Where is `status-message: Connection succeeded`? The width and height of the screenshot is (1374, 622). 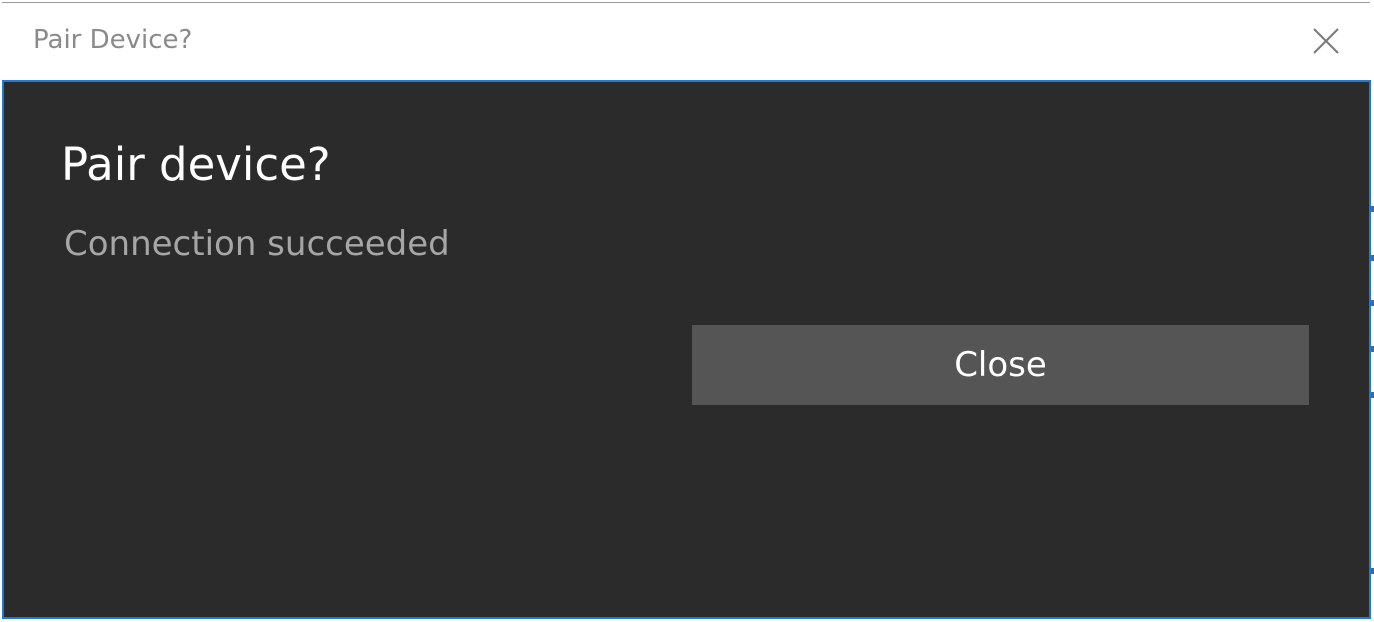
status-message: Connection succeeded is located at coordinates (257, 244).